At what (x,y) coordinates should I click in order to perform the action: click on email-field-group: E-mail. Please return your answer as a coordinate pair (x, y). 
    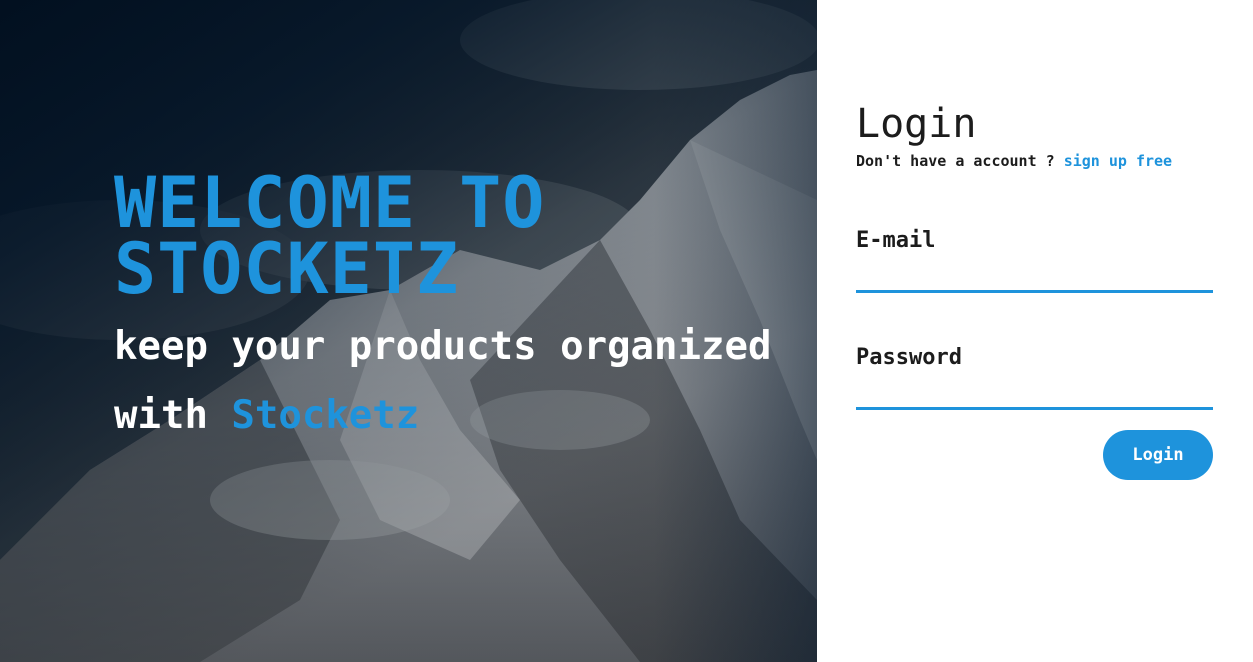
    Looking at the image, I should click on (1034, 260).